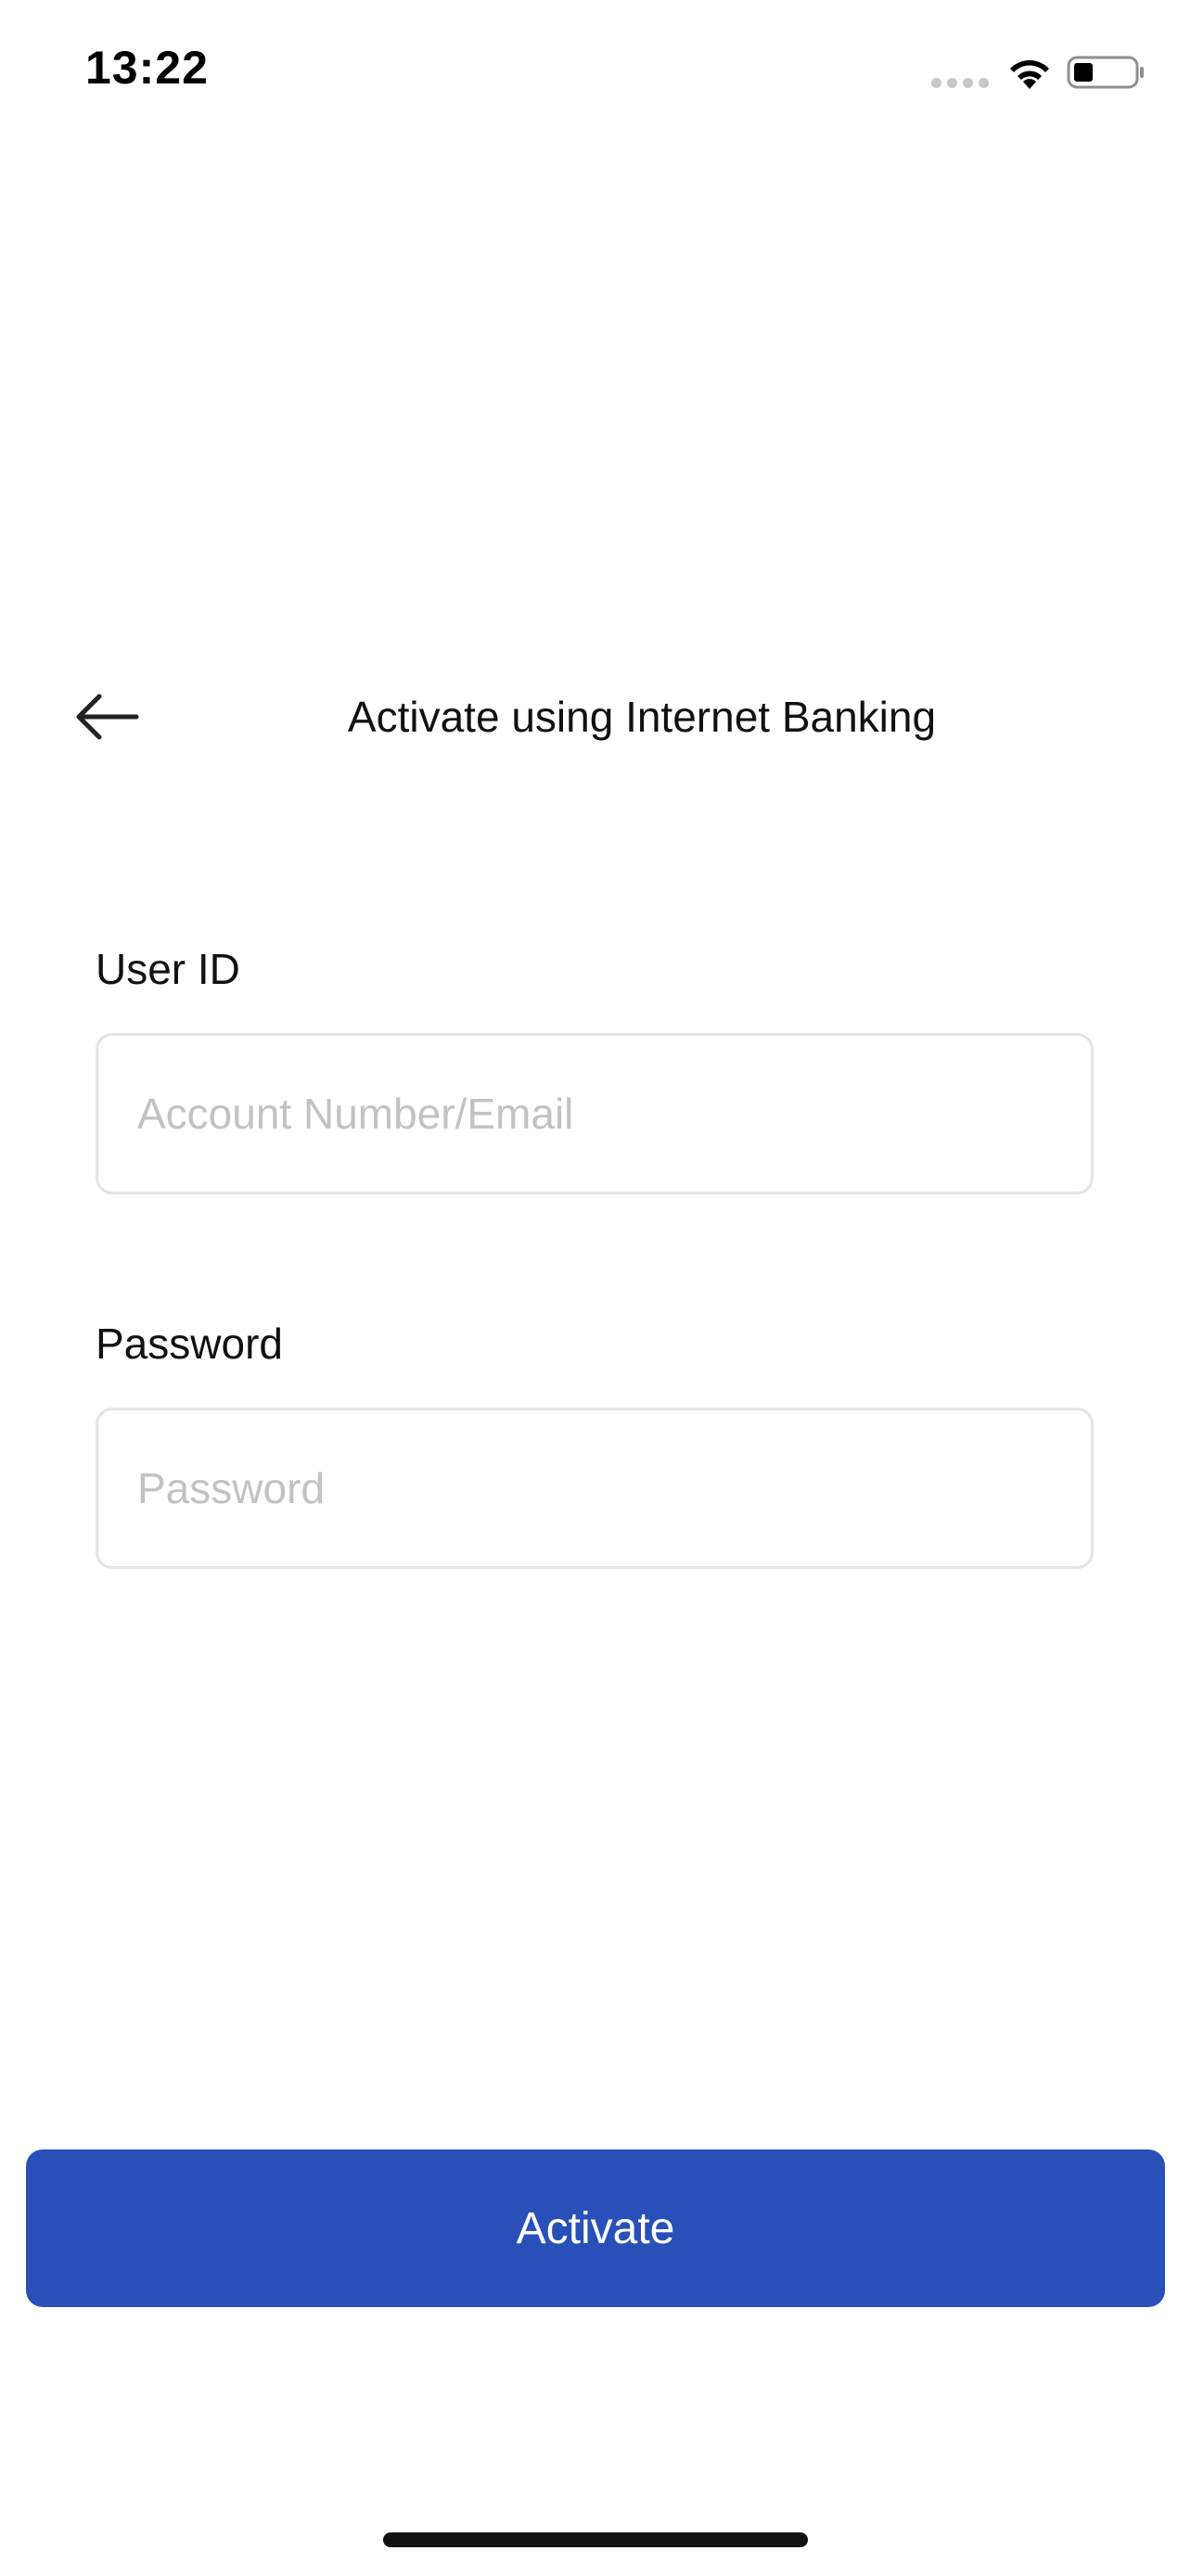 The image size is (1191, 2576). What do you see at coordinates (1029, 74) in the screenshot?
I see `wifi-icon` at bounding box center [1029, 74].